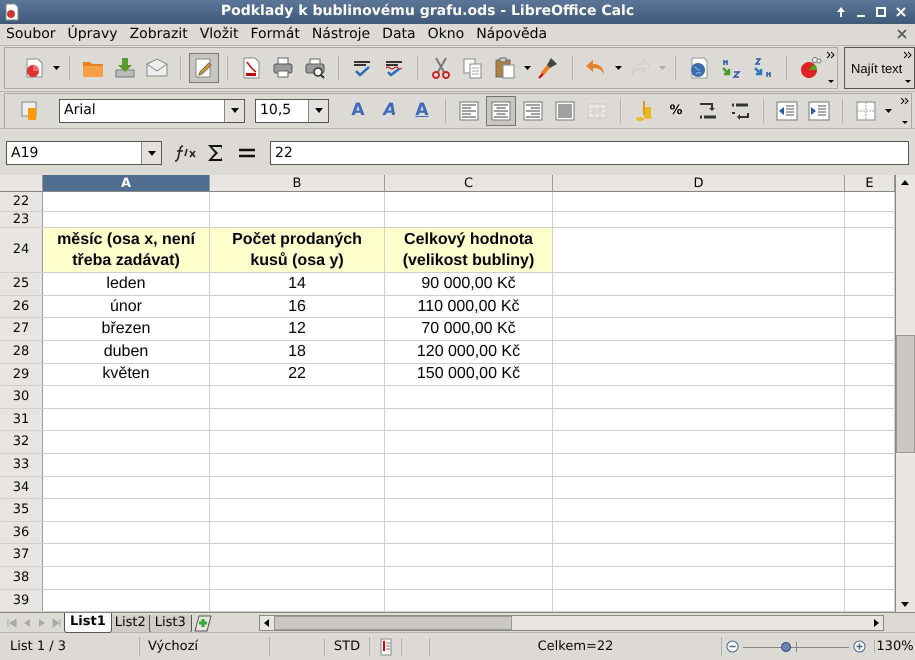  I want to click on sheet-position-text: List 1 / 3, so click(38, 646).